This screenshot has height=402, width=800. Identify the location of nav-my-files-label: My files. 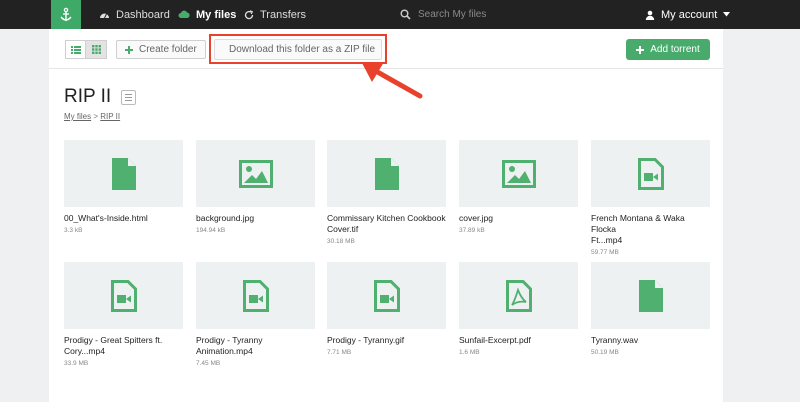
(216, 14).